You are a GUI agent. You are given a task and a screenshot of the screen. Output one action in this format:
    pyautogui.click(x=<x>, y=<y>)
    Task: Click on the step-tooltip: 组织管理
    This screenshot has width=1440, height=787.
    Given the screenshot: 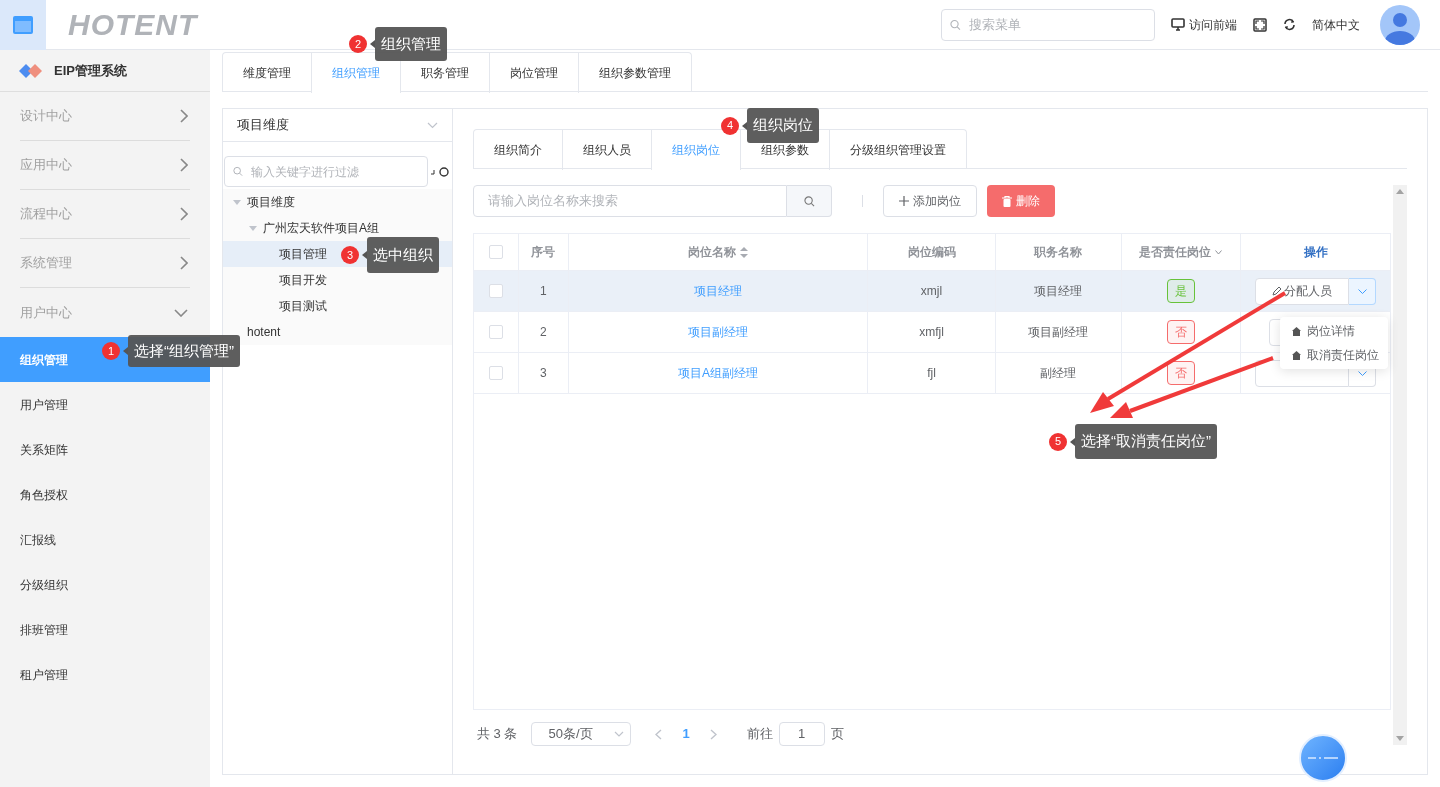 What is the action you would take?
    pyautogui.click(x=411, y=44)
    